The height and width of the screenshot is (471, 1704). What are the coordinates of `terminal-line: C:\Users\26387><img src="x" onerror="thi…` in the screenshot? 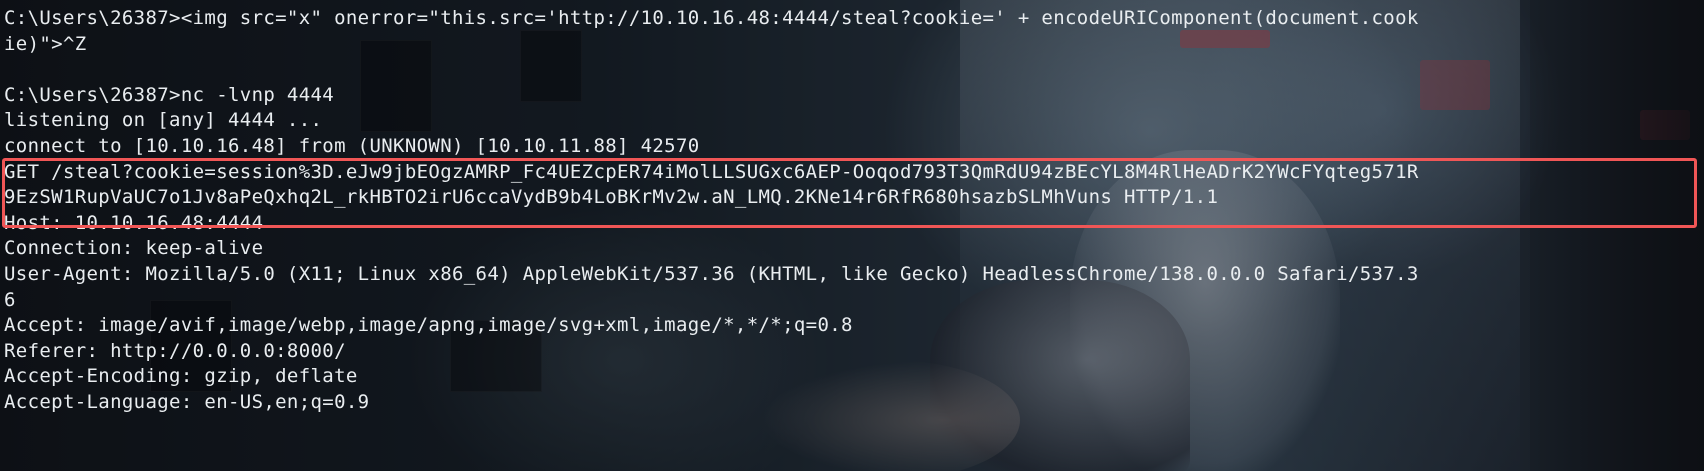 It's located at (711, 18).